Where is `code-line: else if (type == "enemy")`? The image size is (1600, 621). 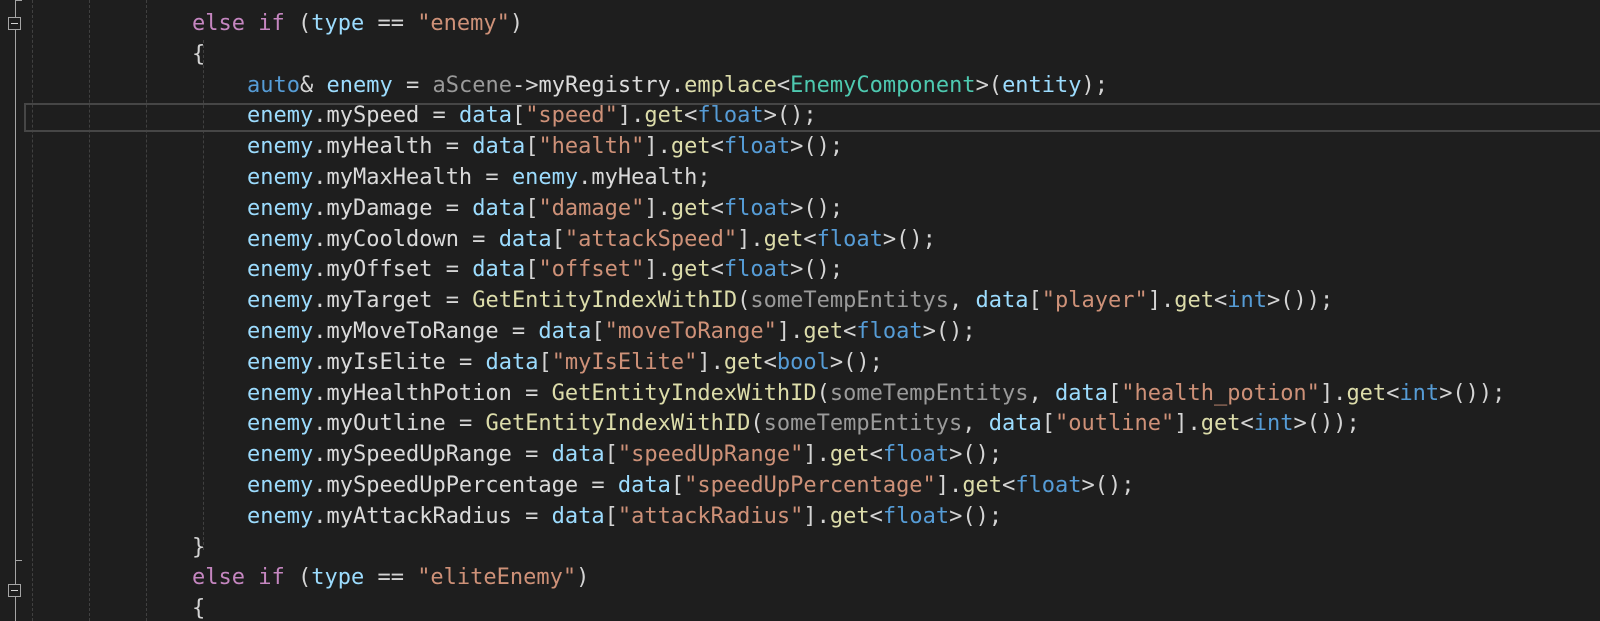 code-line: else if (type == "enemy") is located at coordinates (357, 23).